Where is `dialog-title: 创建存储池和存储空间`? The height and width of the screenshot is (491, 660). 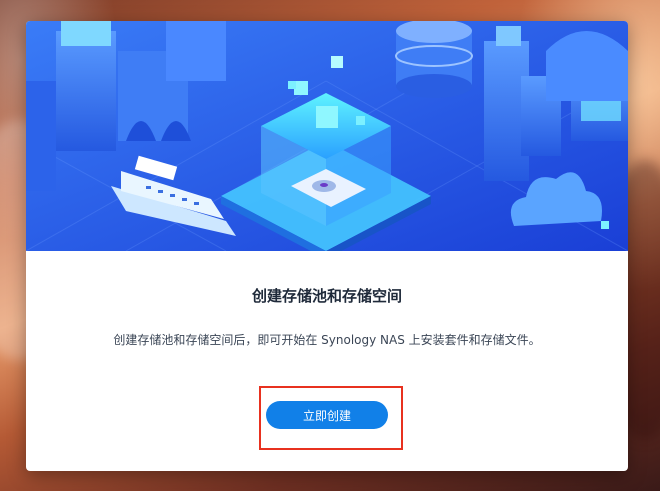
dialog-title: 创建存储池和存储空间 is located at coordinates (326, 296).